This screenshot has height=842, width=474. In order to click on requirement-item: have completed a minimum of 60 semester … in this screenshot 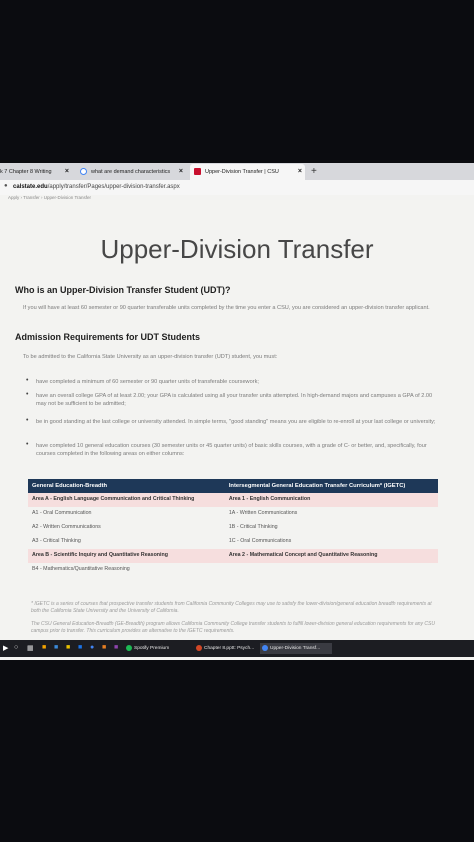, I will do `click(147, 382)`.